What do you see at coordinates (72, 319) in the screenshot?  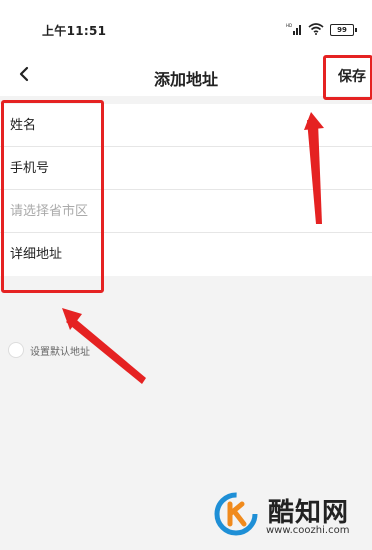 I see `annotation-arrow-form-head` at bounding box center [72, 319].